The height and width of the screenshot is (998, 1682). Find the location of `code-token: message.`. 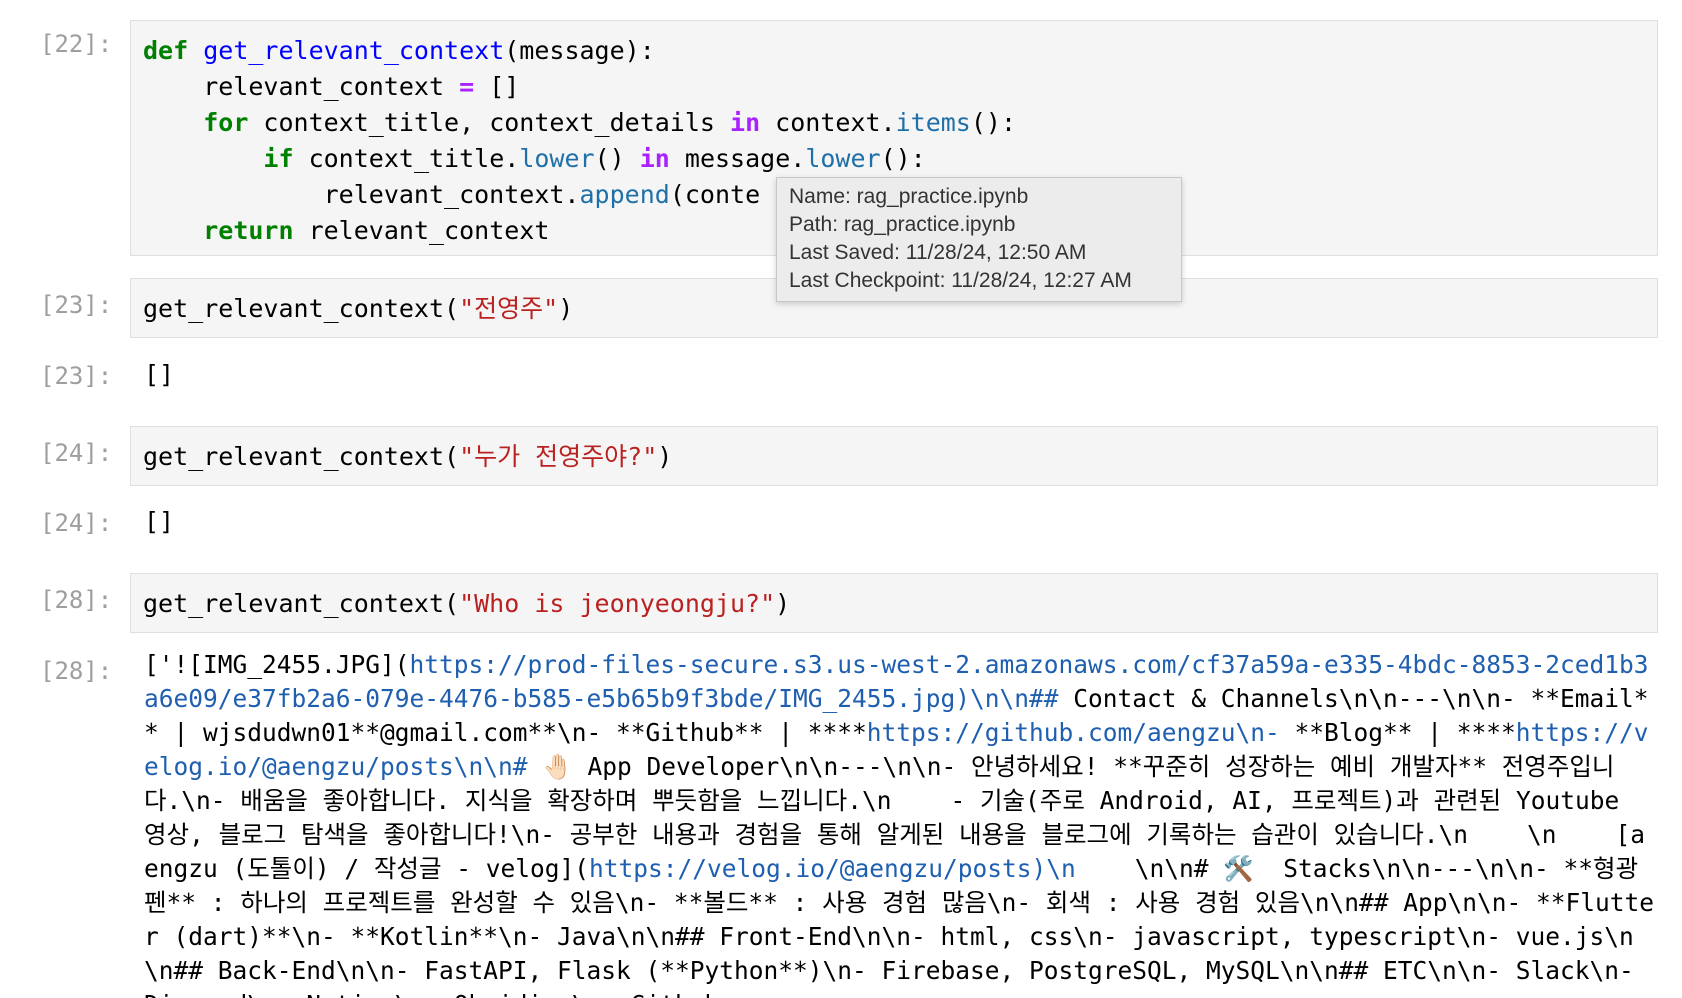

code-token: message. is located at coordinates (737, 158).